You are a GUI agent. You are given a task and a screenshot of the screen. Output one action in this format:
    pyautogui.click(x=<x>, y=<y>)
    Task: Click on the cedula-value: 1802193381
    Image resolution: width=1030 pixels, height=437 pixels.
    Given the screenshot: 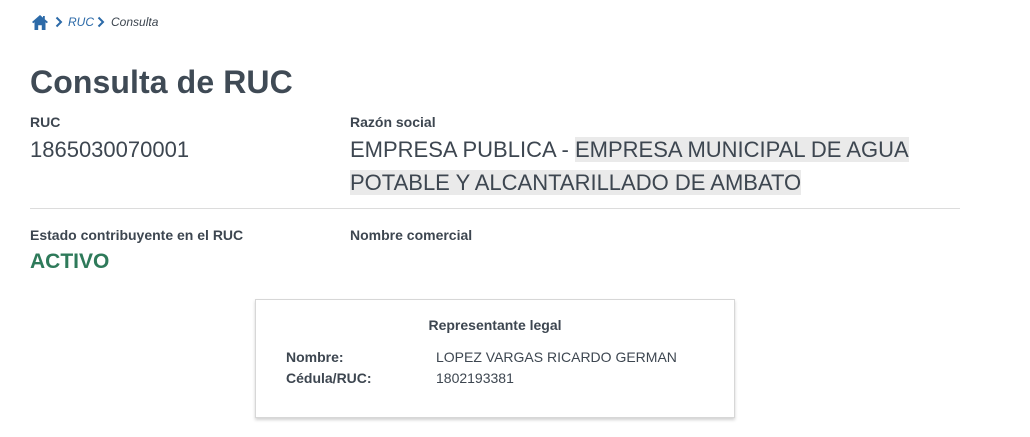 What is the action you would take?
    pyautogui.click(x=475, y=378)
    